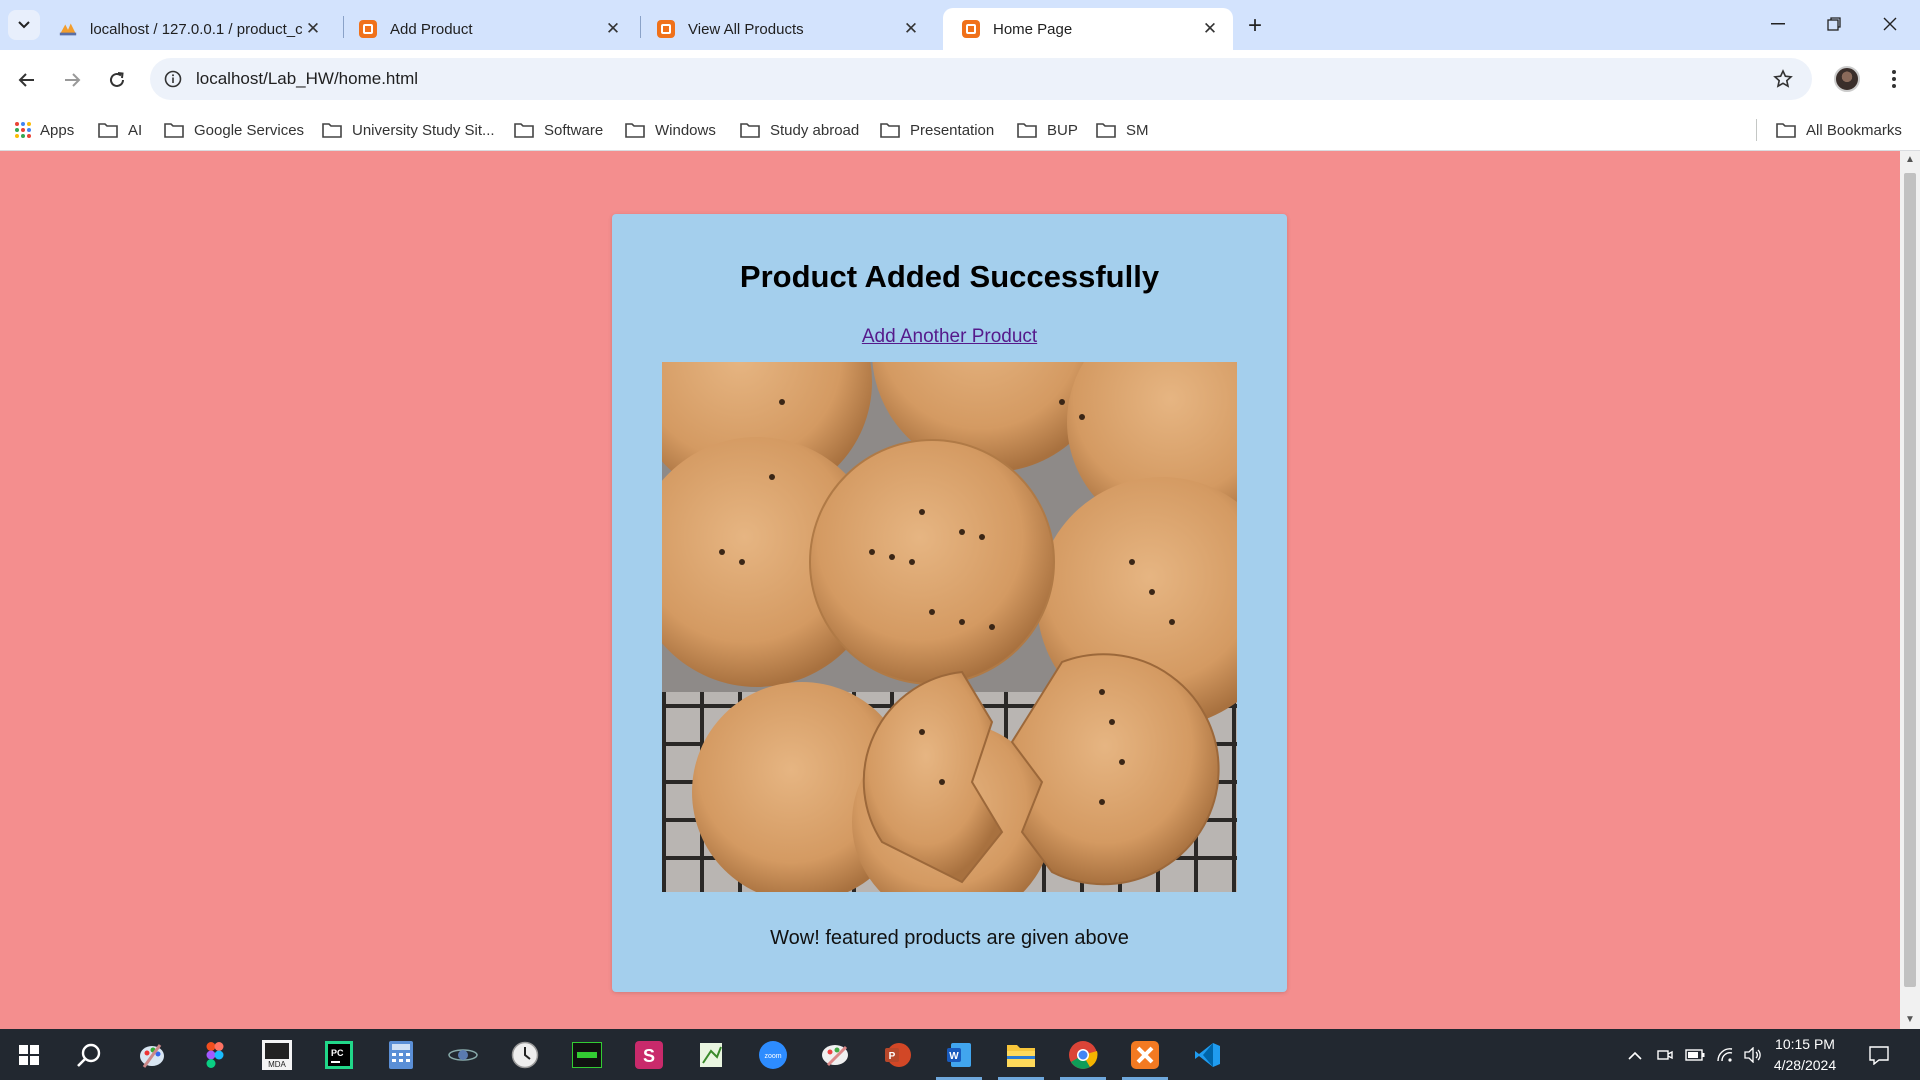 This screenshot has width=1920, height=1080. What do you see at coordinates (1122, 130) in the screenshot?
I see `bookmark-folder-sm: SM` at bounding box center [1122, 130].